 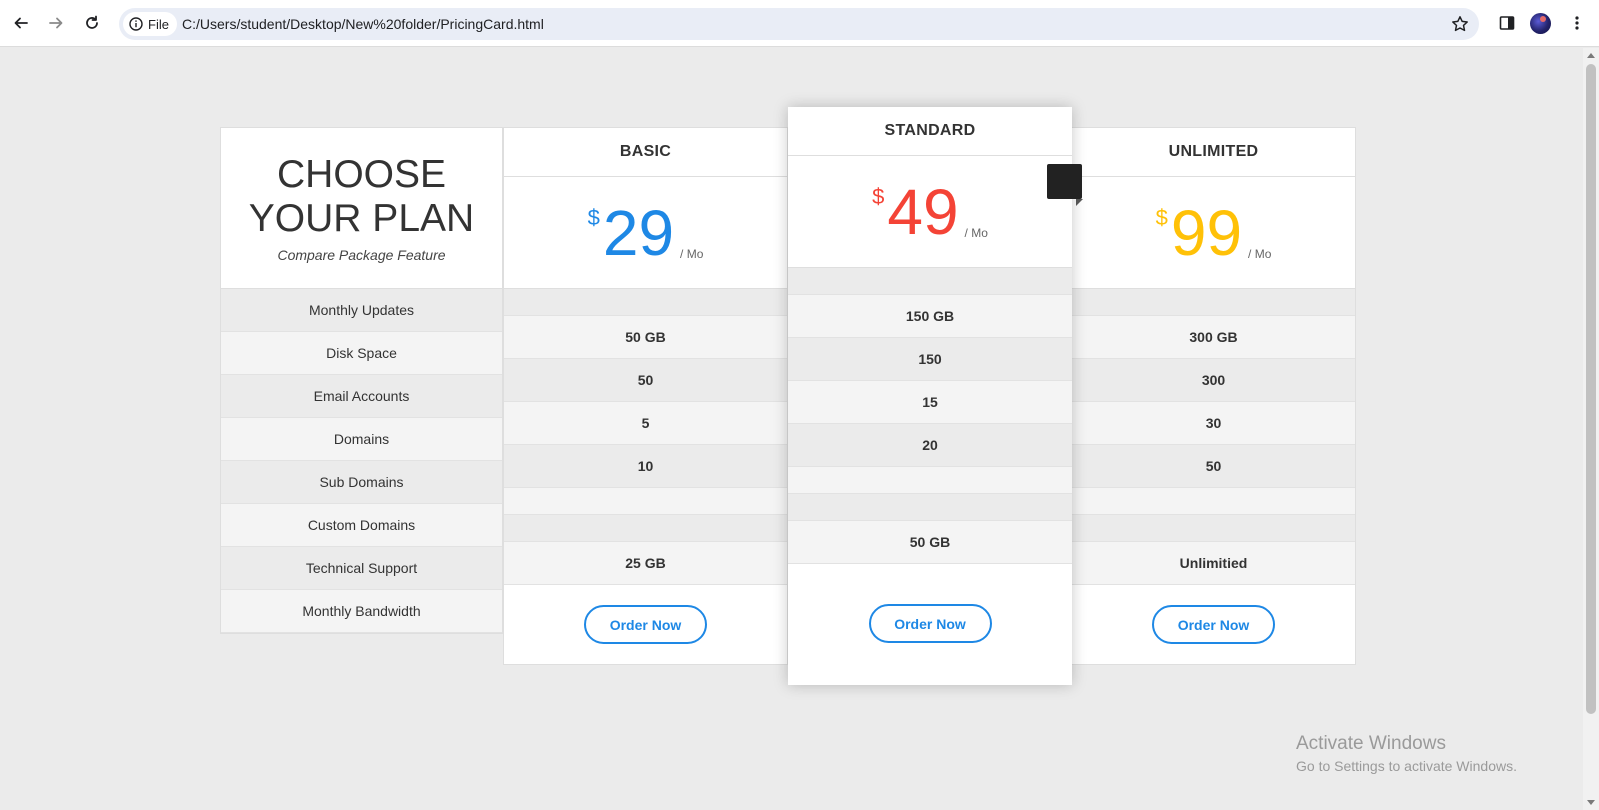 I want to click on feature-header: CHOOSE YOUR PLAN Compare Package Feature, so click(x=361, y=208).